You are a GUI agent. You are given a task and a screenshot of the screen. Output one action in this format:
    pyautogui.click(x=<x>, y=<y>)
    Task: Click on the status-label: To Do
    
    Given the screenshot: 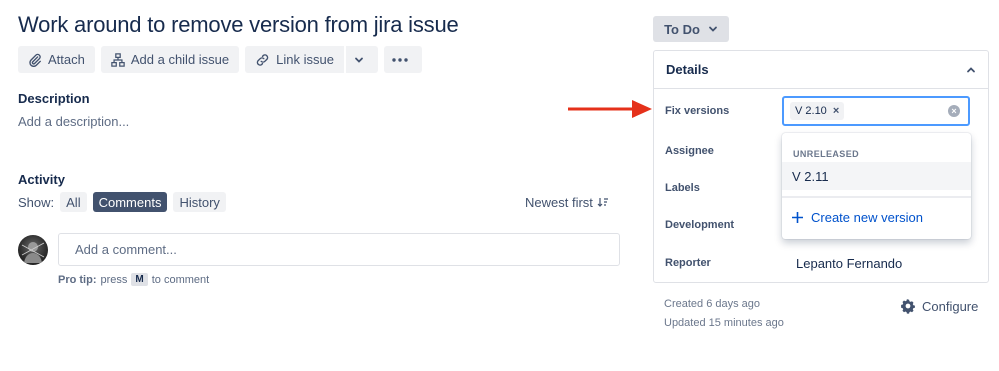 What is the action you would take?
    pyautogui.click(x=682, y=29)
    